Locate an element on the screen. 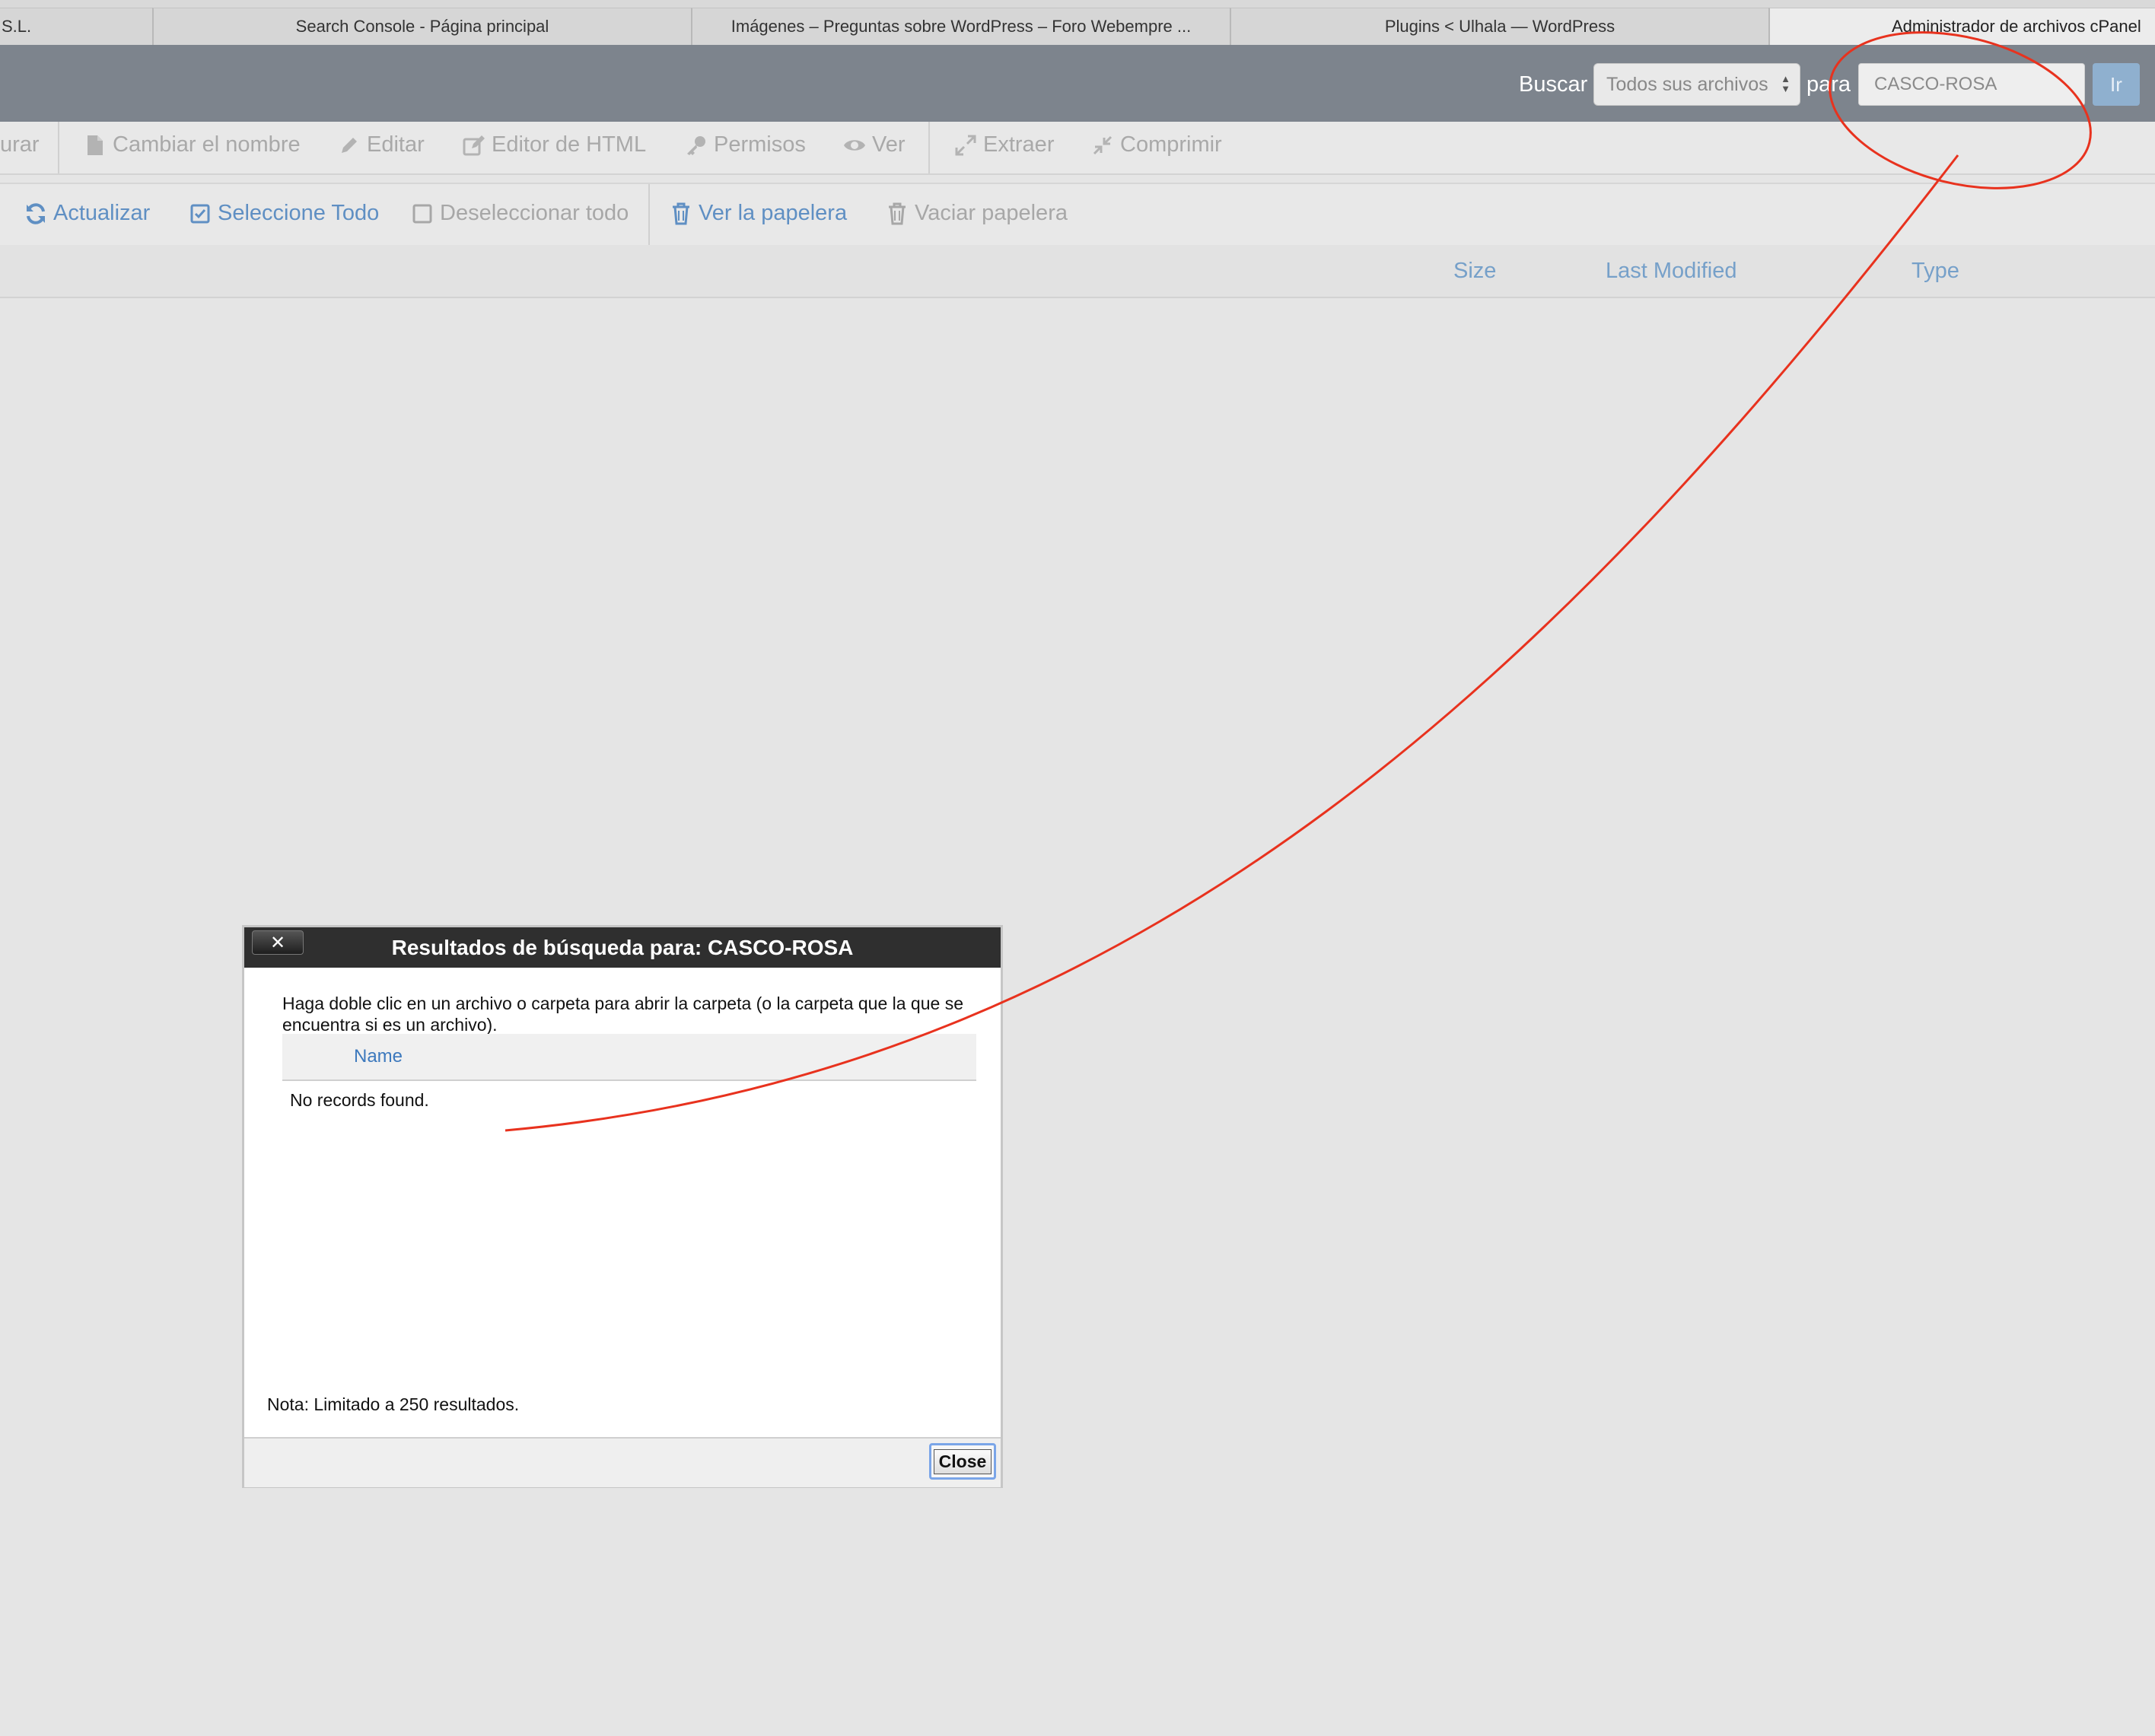 Image resolution: width=2155 pixels, height=1736 pixels. toolbar-label: Editor de HTML is located at coordinates (569, 144).